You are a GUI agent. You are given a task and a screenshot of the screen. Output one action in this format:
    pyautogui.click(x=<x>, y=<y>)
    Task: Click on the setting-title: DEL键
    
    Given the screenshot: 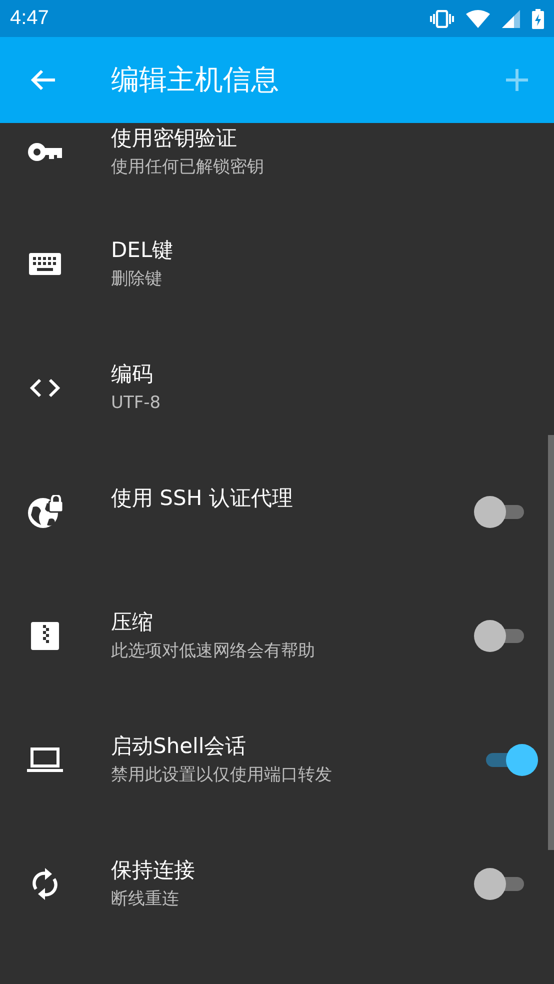 What is the action you would take?
    pyautogui.click(x=142, y=250)
    